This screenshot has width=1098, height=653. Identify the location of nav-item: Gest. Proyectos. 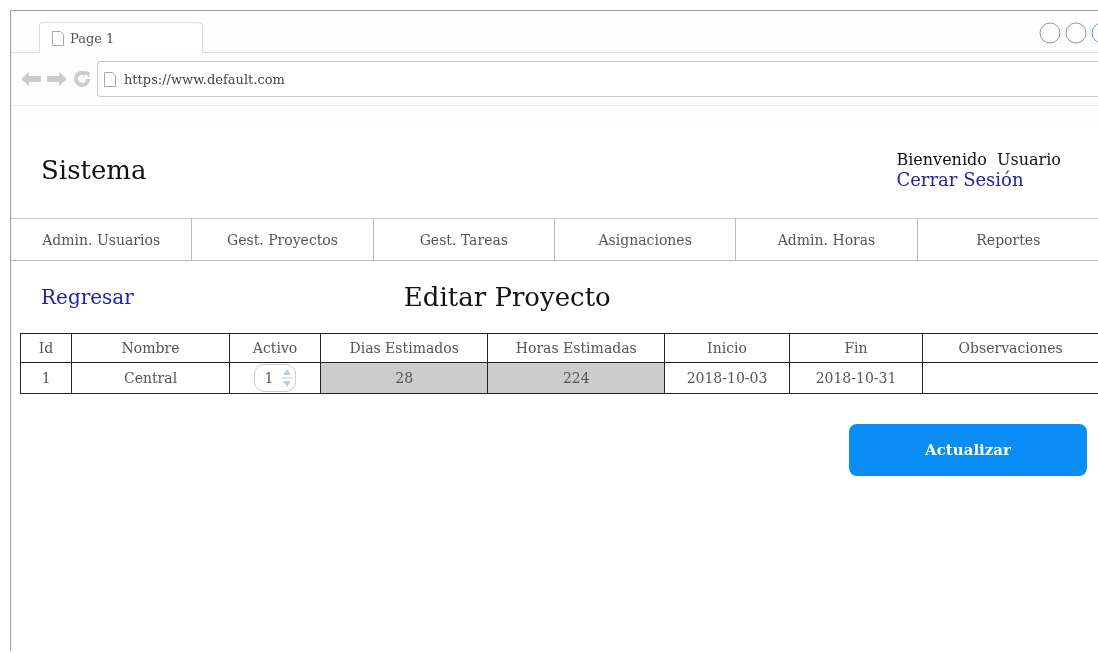
(283, 239).